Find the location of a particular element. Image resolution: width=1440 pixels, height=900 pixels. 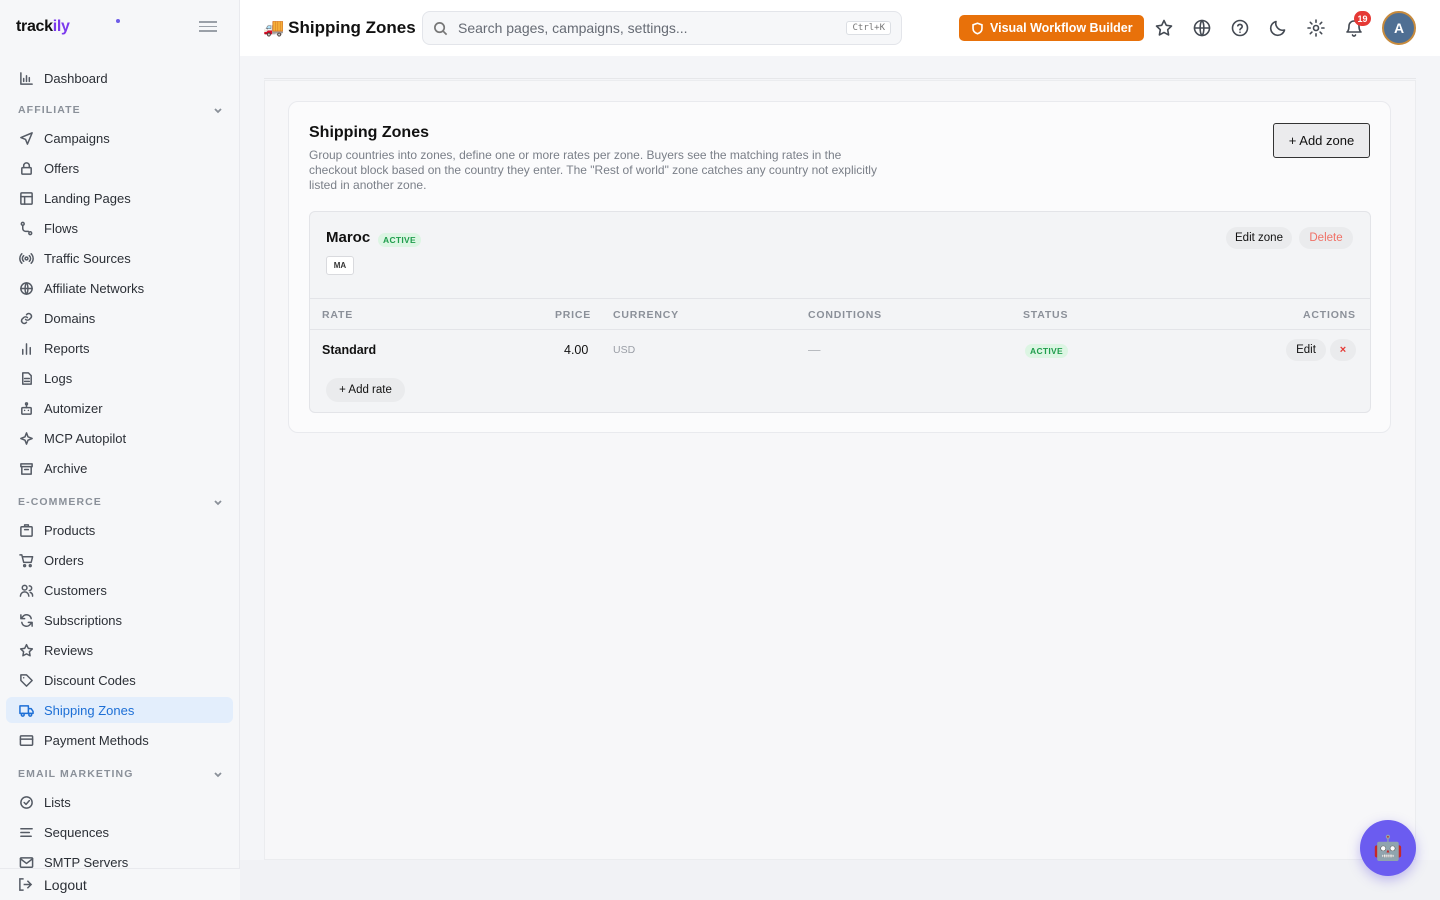

add-zone-button: + Add zone is located at coordinates (1321, 140).